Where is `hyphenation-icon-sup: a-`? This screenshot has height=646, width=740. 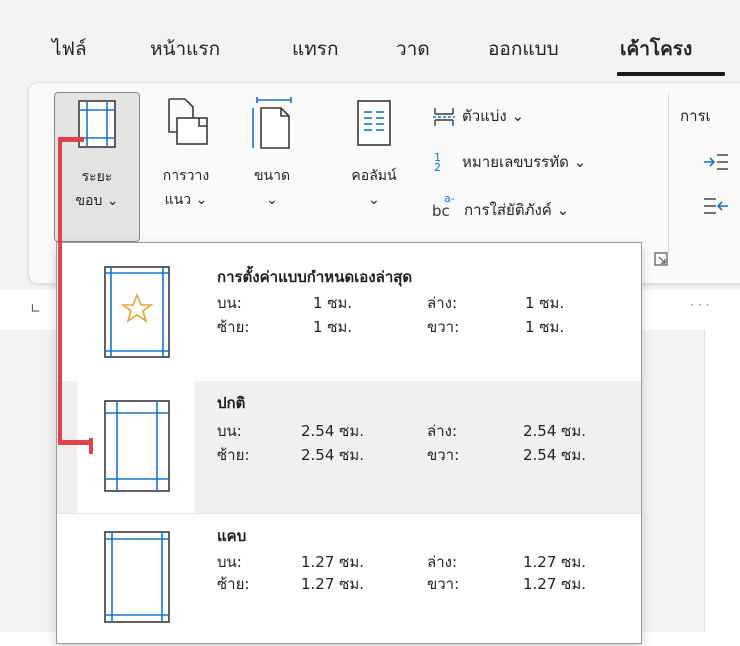
hyphenation-icon-sup: a- is located at coordinates (449, 198).